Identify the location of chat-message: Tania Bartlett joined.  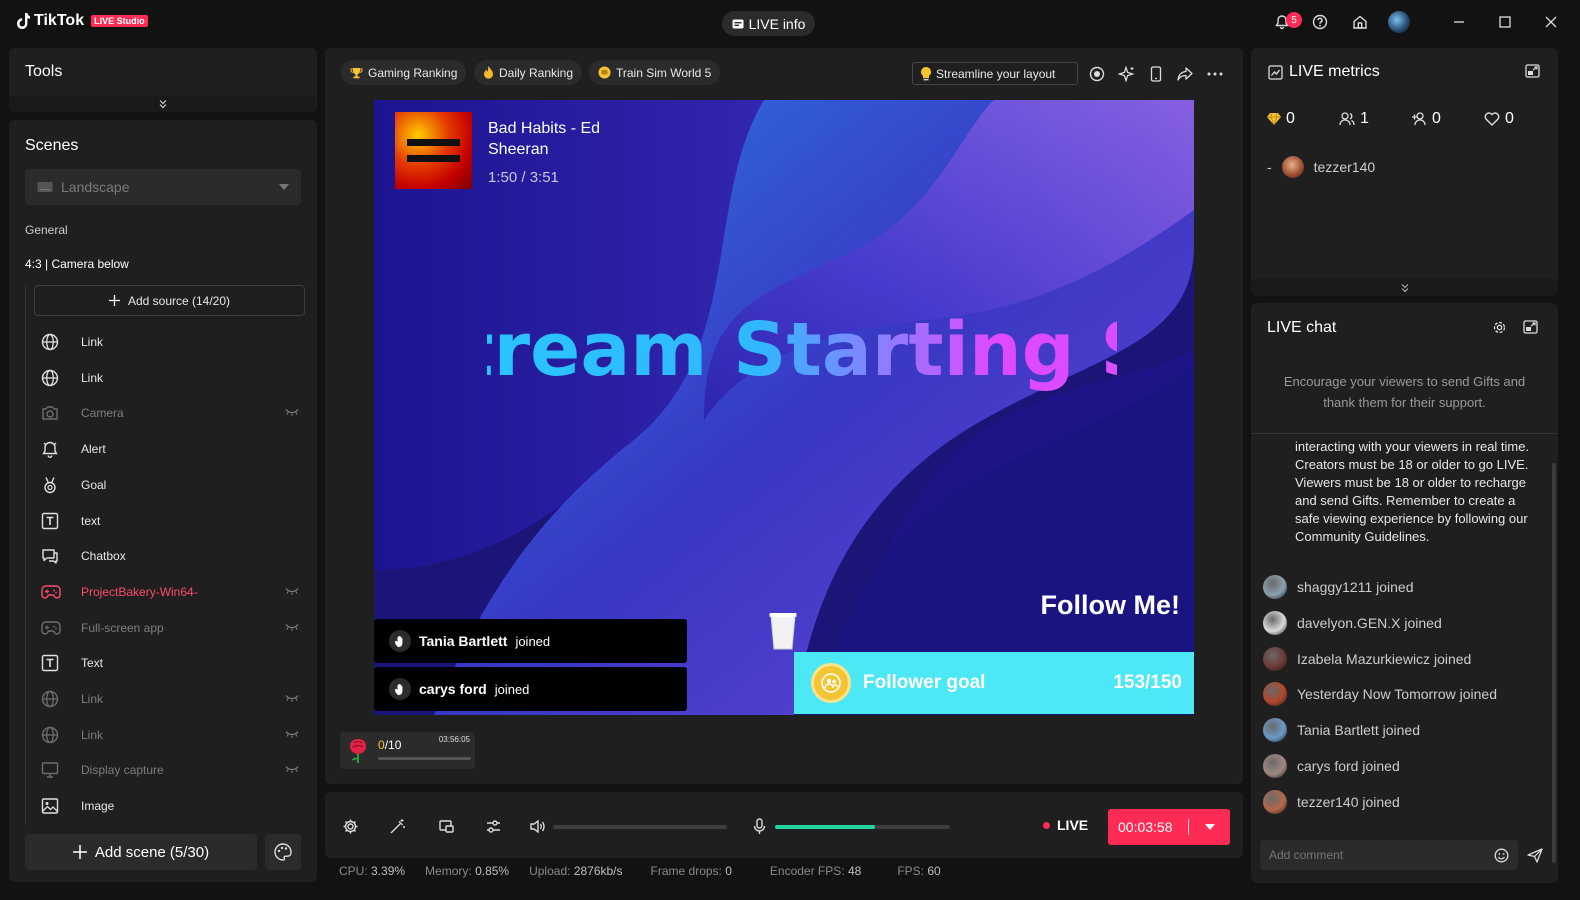
(1341, 730).